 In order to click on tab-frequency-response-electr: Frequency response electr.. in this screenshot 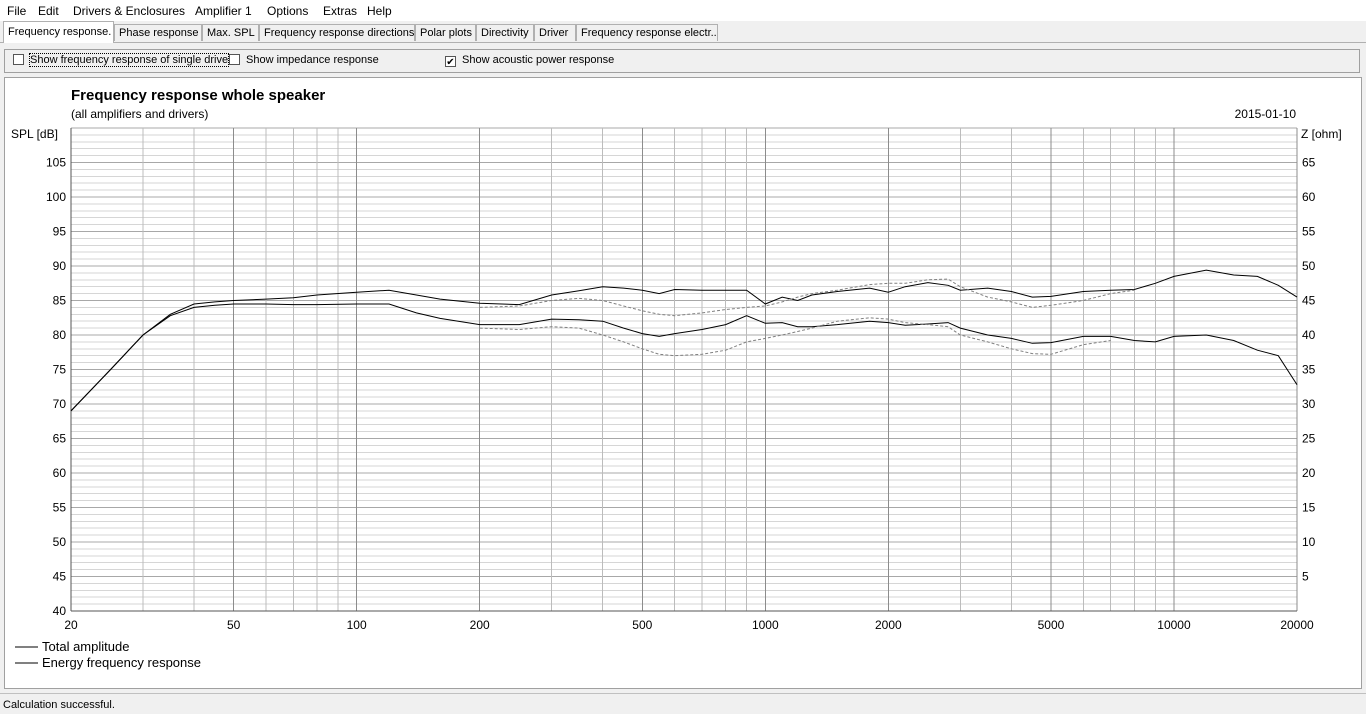, I will do `click(647, 32)`.